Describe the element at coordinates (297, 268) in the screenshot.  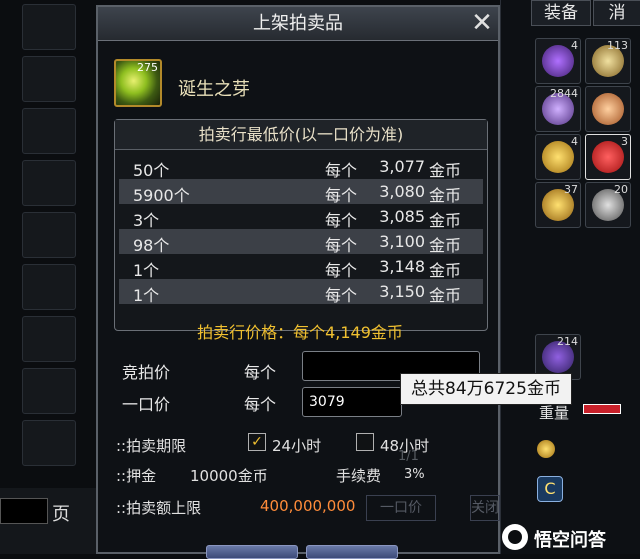
I see `table-row: 1个 每个 3,148 金币` at that location.